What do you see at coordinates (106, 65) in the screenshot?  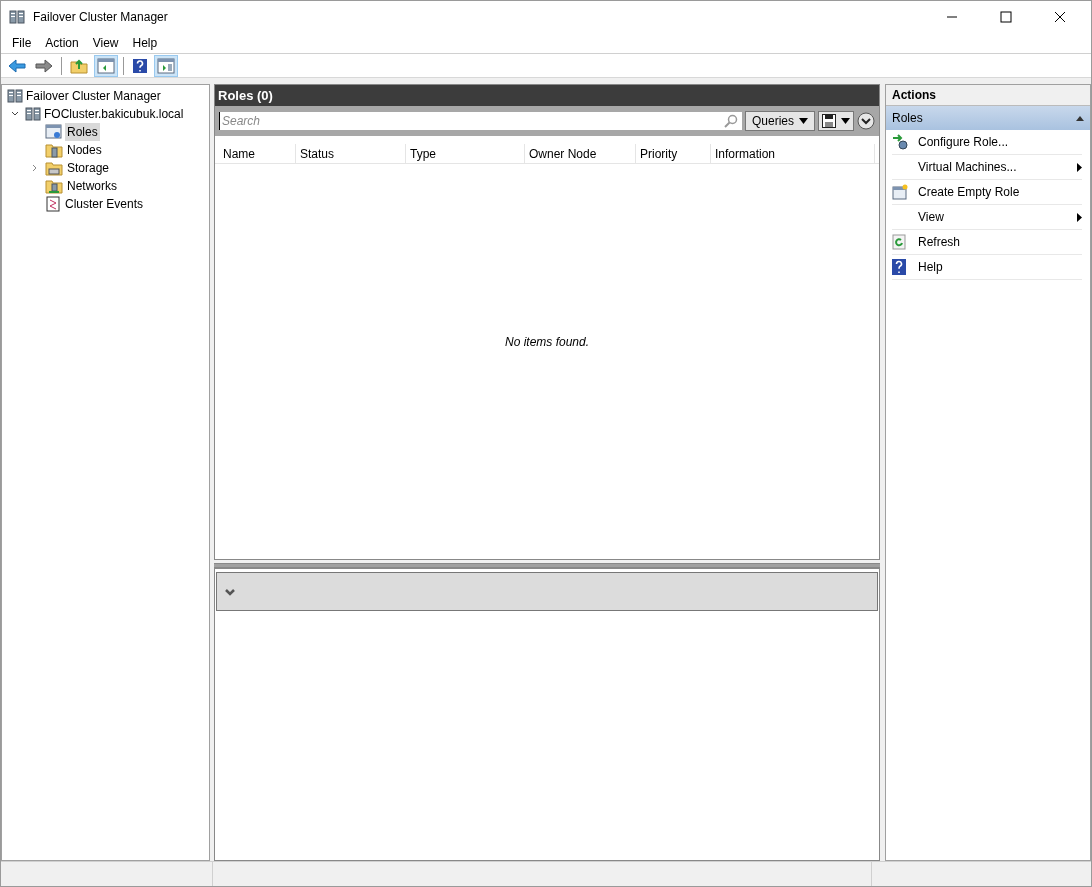 I see `tree-pane-icon` at bounding box center [106, 65].